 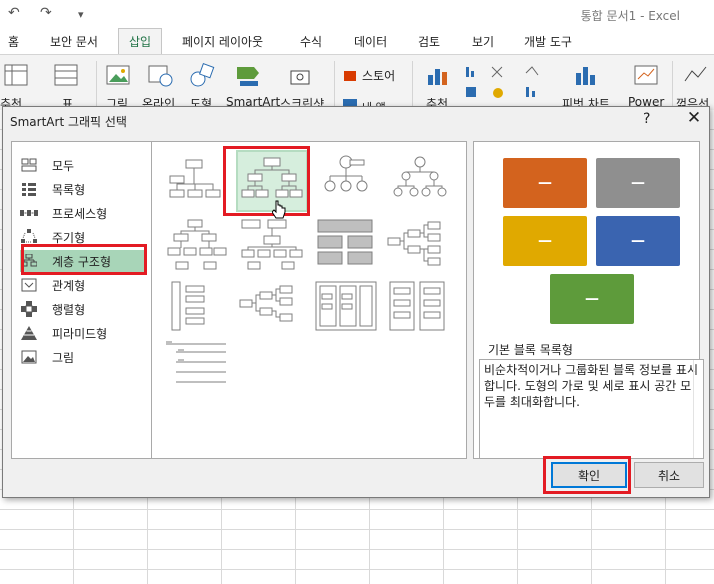 I want to click on cycle-icon, so click(x=29, y=237).